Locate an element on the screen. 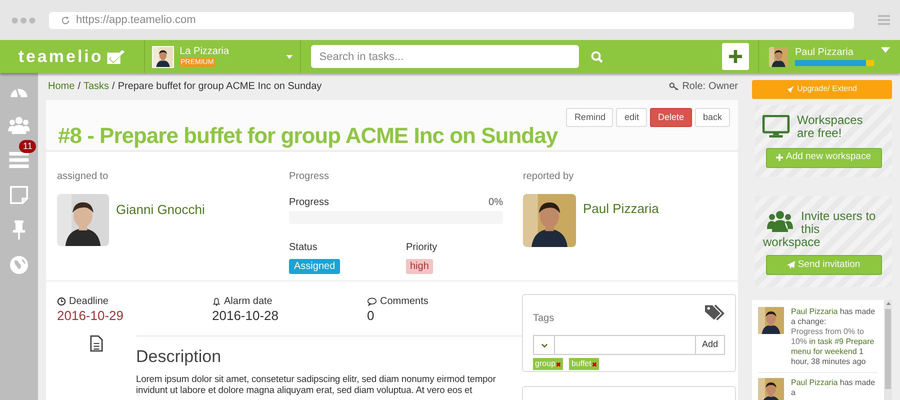  progress-label: Progress is located at coordinates (309, 203).